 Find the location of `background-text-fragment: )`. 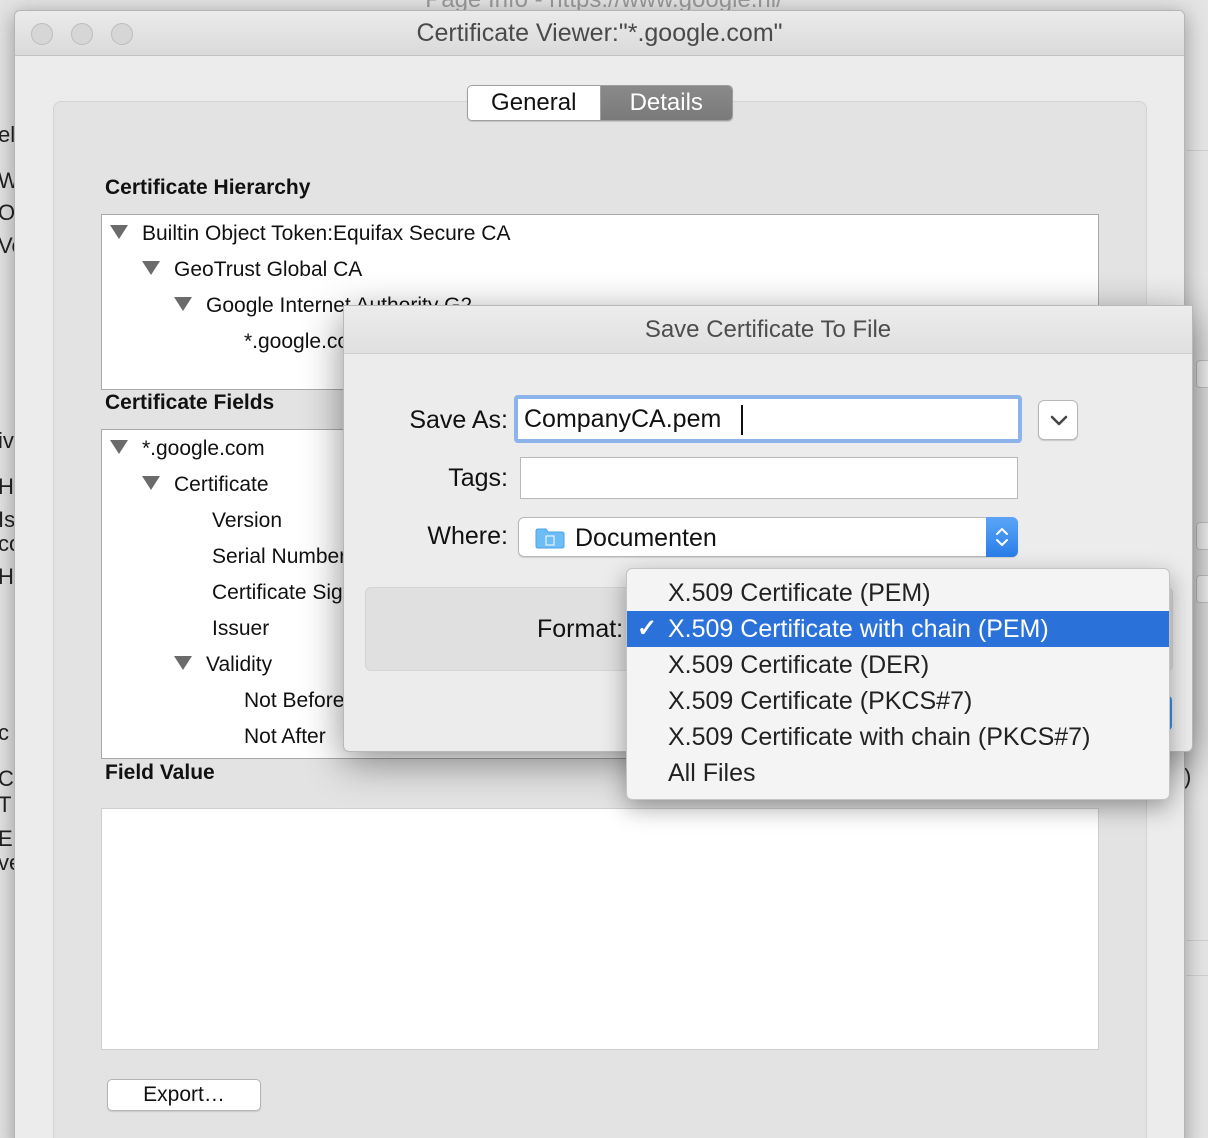

background-text-fragment: ) is located at coordinates (1188, 776).